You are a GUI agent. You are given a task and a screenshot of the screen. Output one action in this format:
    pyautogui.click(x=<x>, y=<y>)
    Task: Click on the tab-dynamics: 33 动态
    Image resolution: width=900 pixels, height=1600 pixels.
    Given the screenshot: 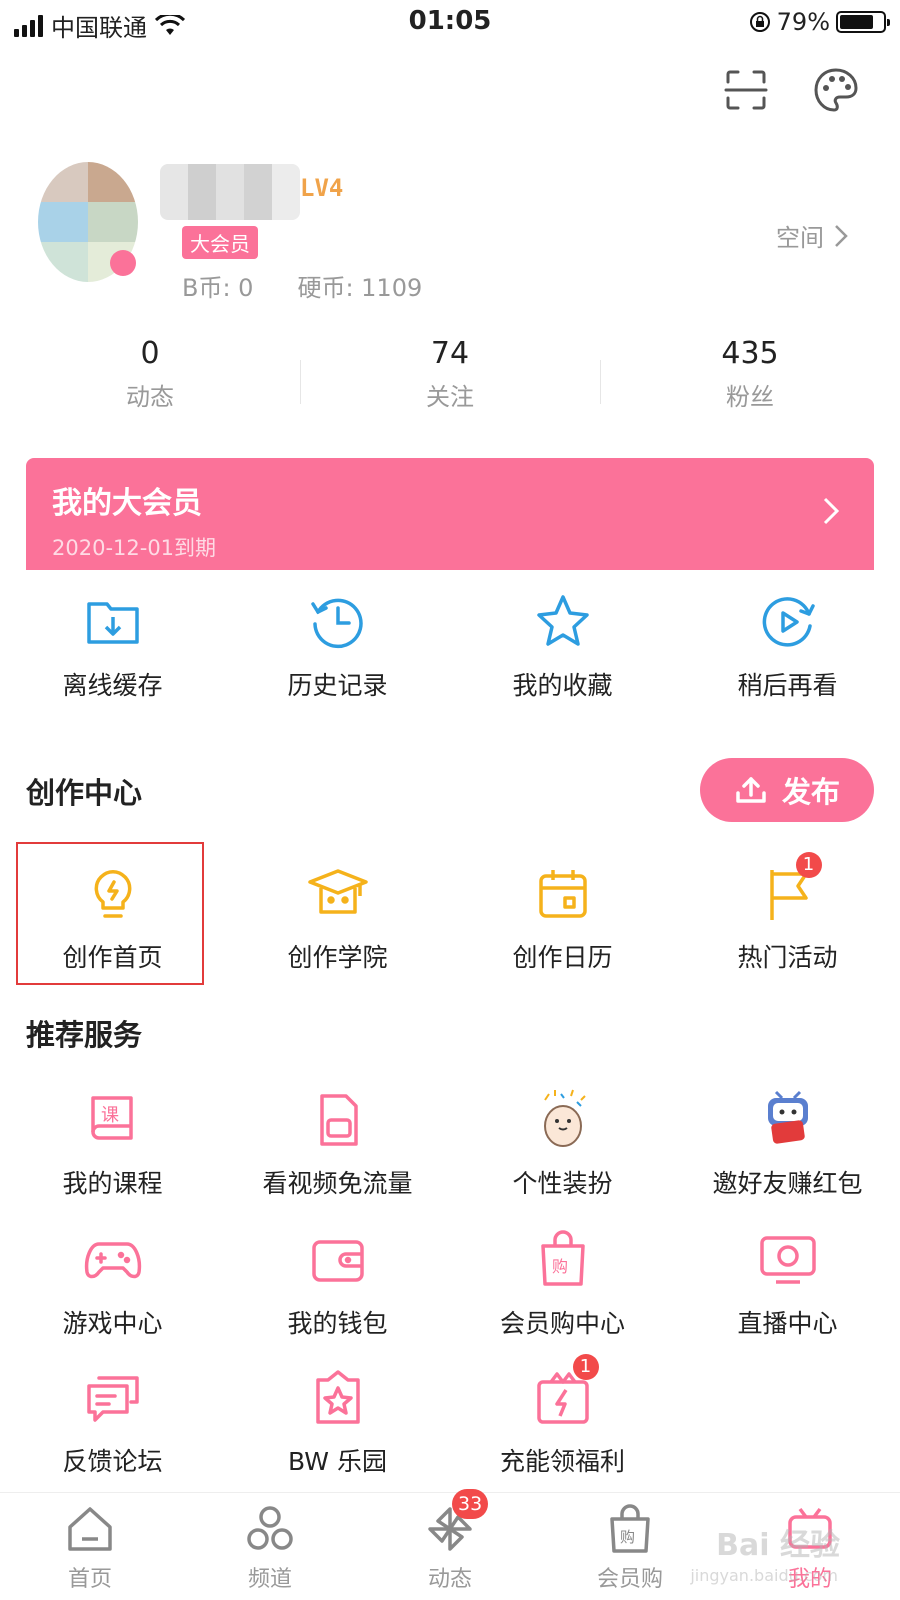 What is the action you would take?
    pyautogui.click(x=450, y=1544)
    